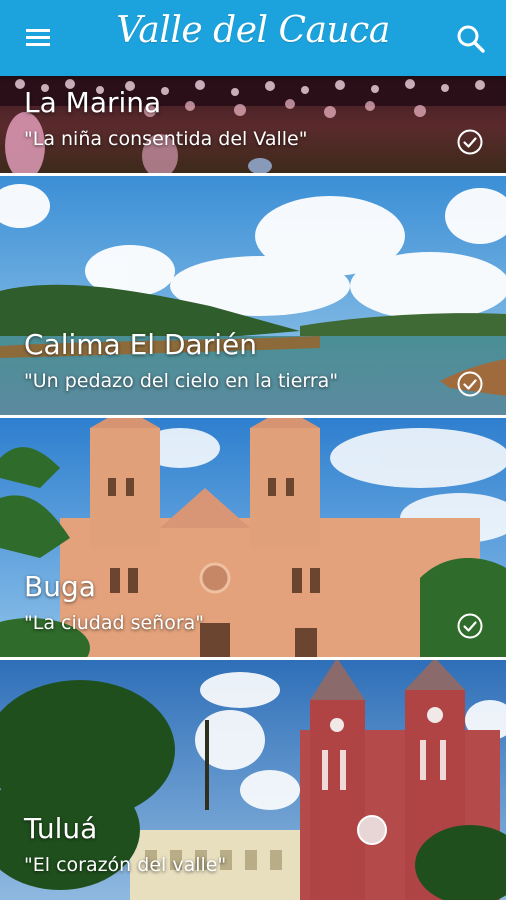 This screenshot has width=506, height=900. Describe the element at coordinates (60, 586) in the screenshot. I see `destination-name: Buga` at that location.